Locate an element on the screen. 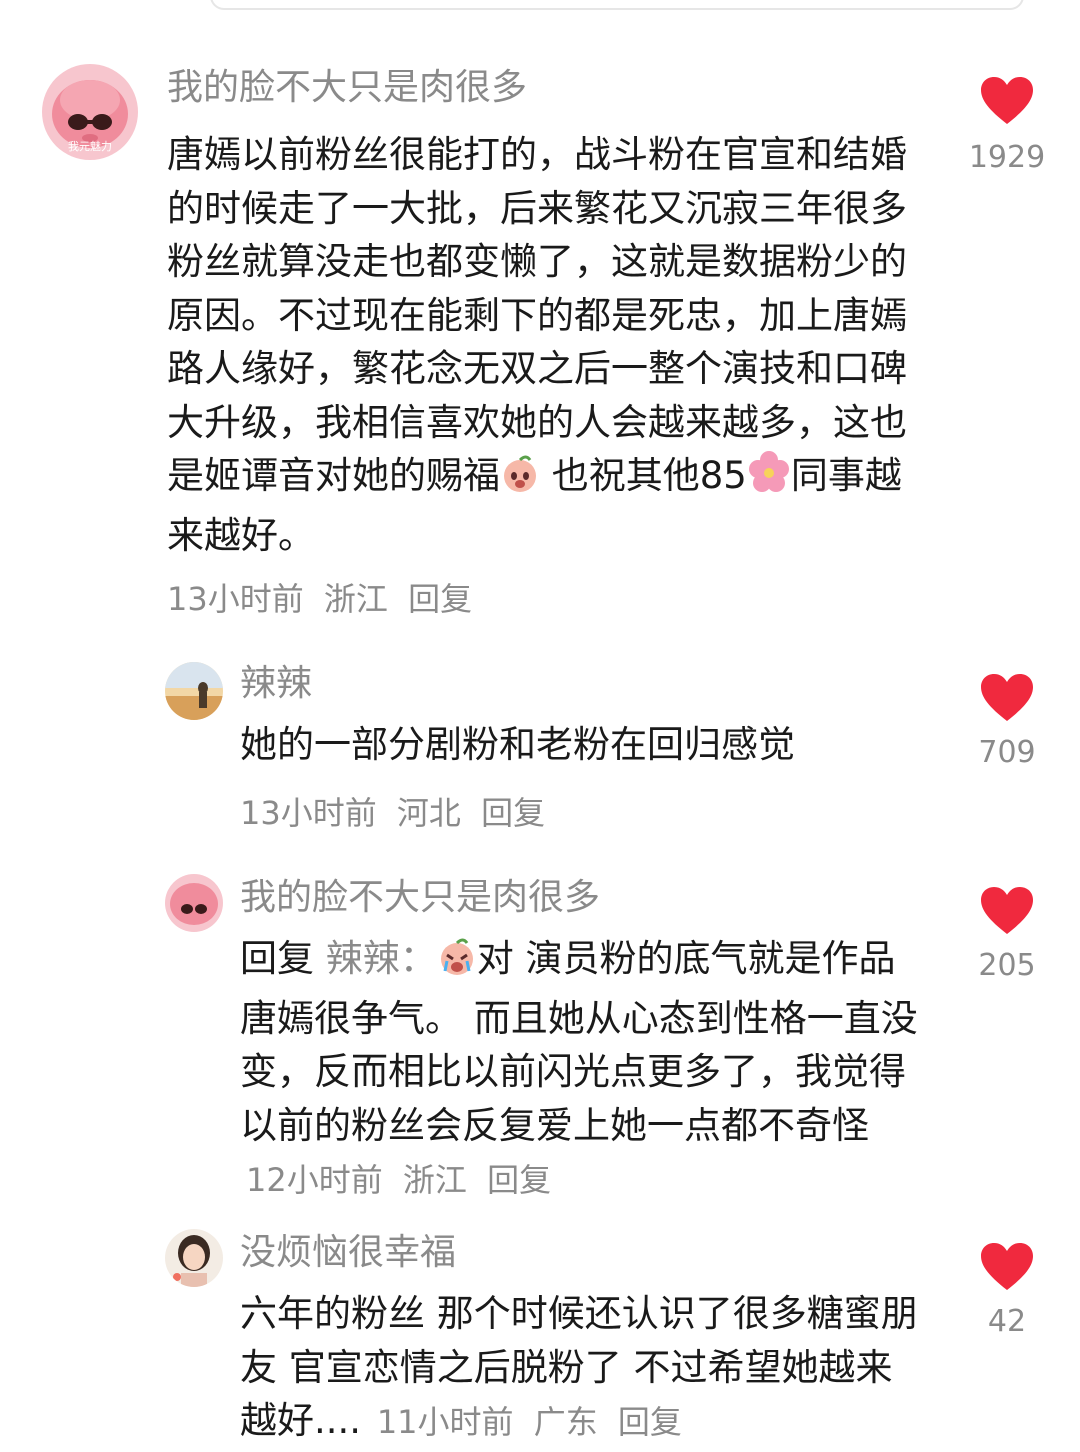 Image resolution: width=1080 pixels, height=1452 pixels. reply-text: 她的一部分剧粉和老粉在回归感觉 is located at coordinates (517, 744).